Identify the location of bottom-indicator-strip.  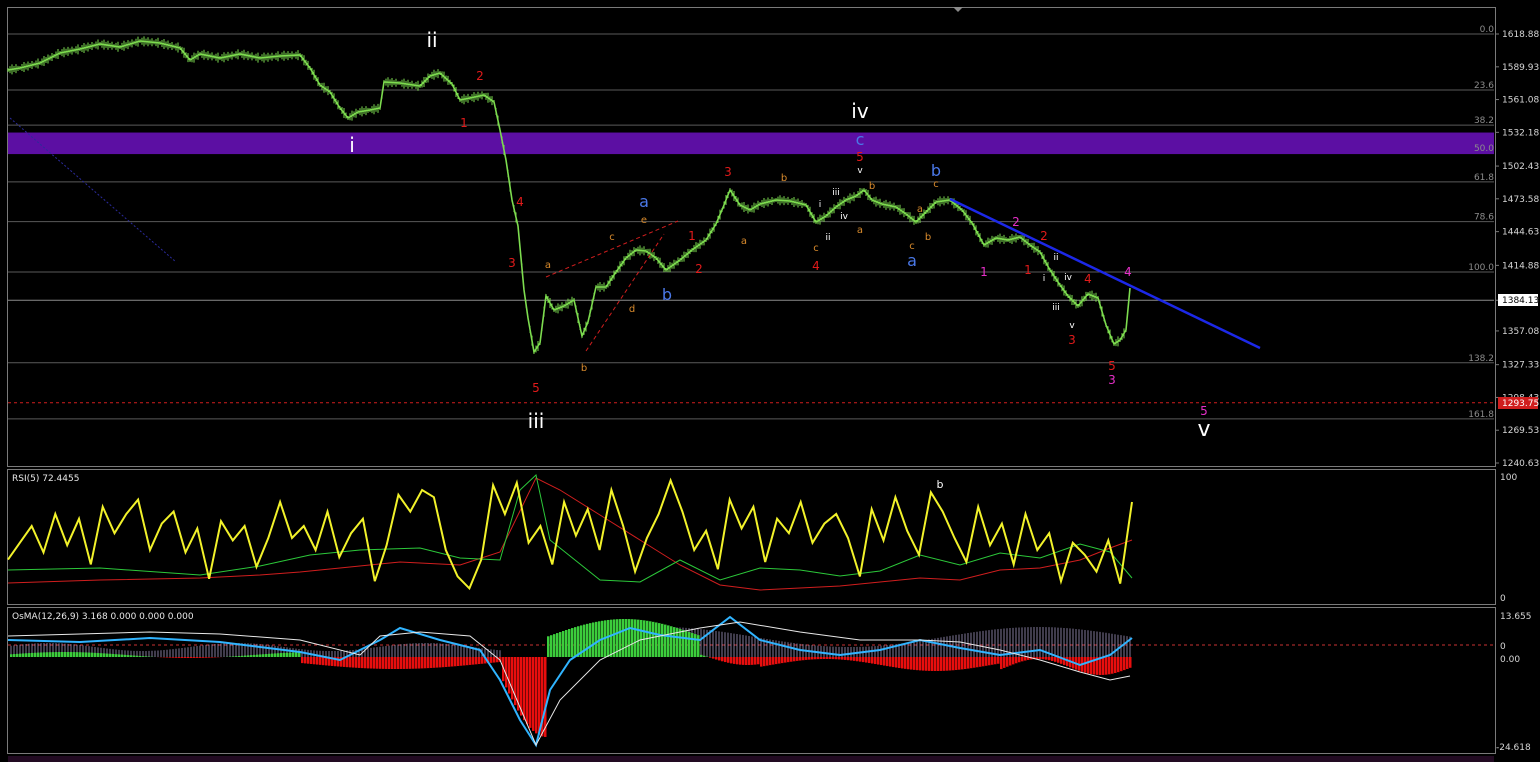
(751, 759).